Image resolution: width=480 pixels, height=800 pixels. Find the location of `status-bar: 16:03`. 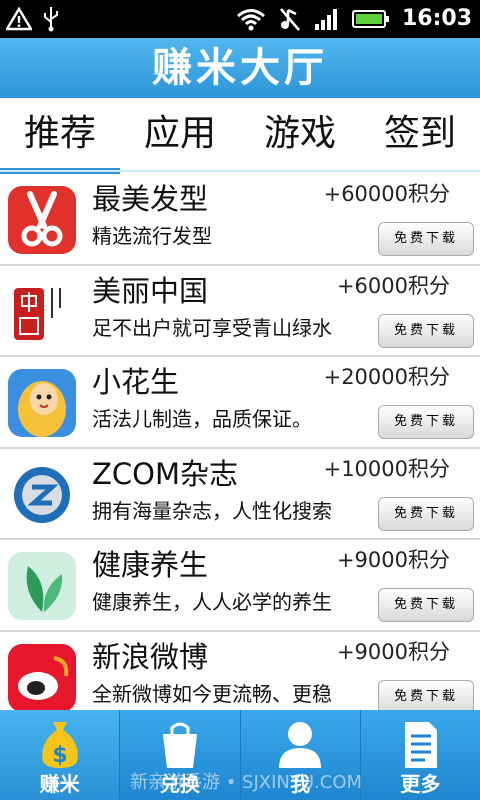

status-bar: 16:03 is located at coordinates (240, 19).